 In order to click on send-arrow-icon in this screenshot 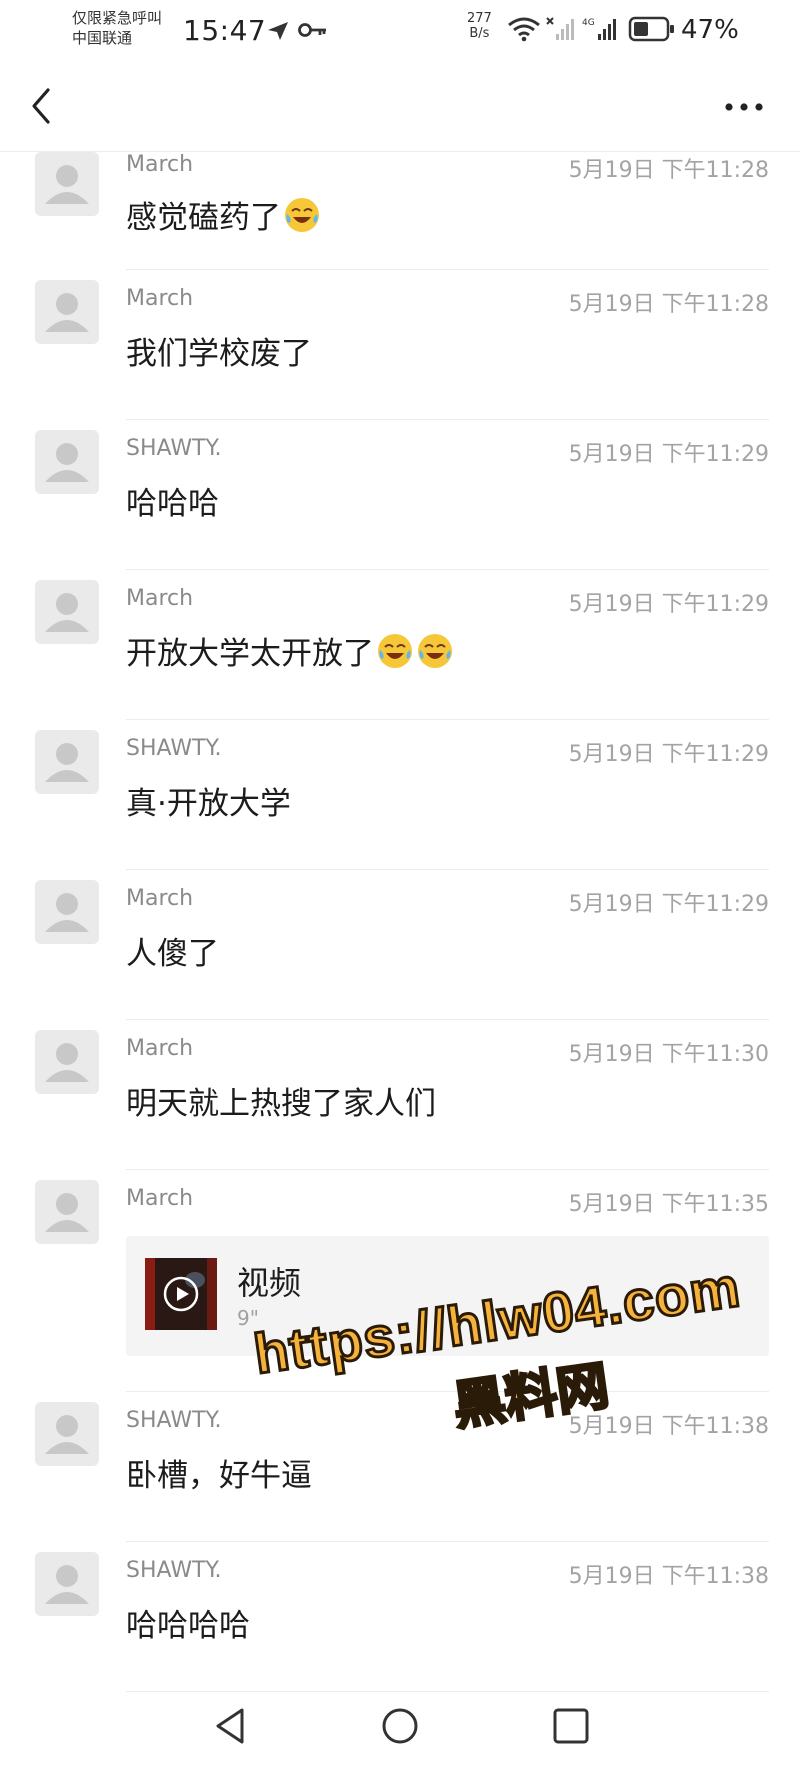, I will do `click(278, 31)`.